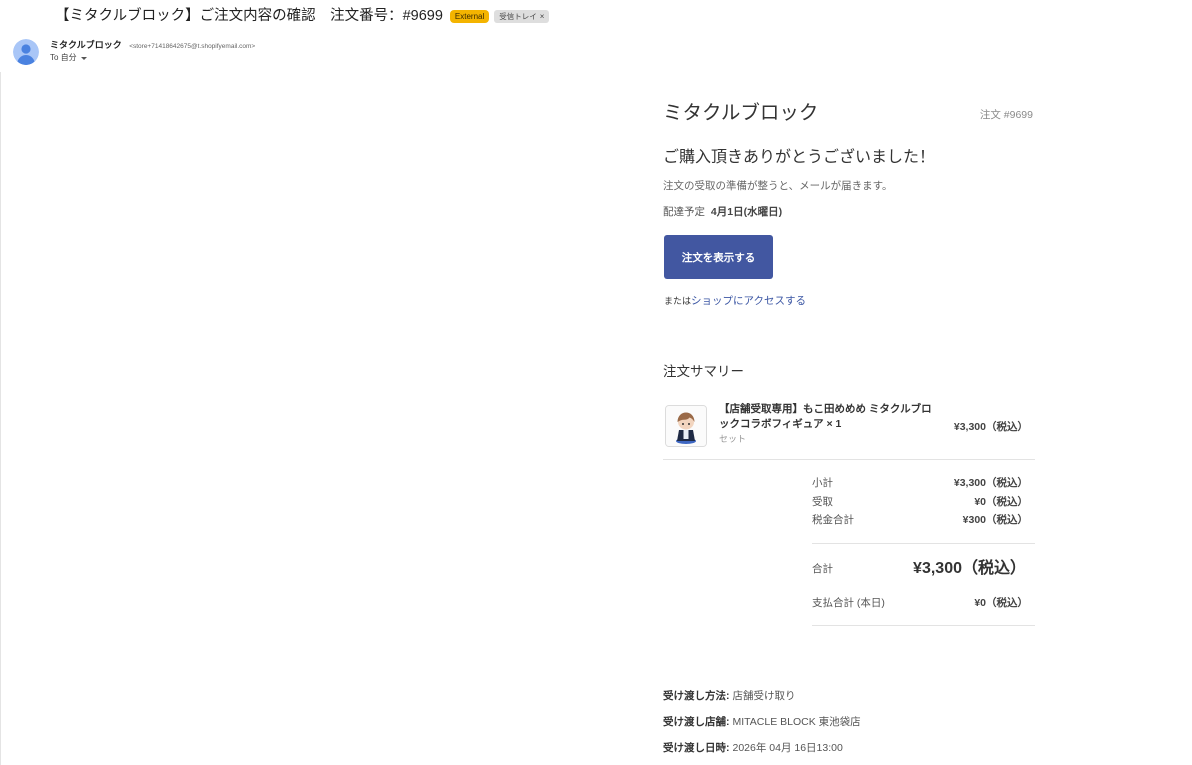  Describe the element at coordinates (796, 722) in the screenshot. I see `pickup-store-value: MITACLE BLOCK 東池袋店` at that location.